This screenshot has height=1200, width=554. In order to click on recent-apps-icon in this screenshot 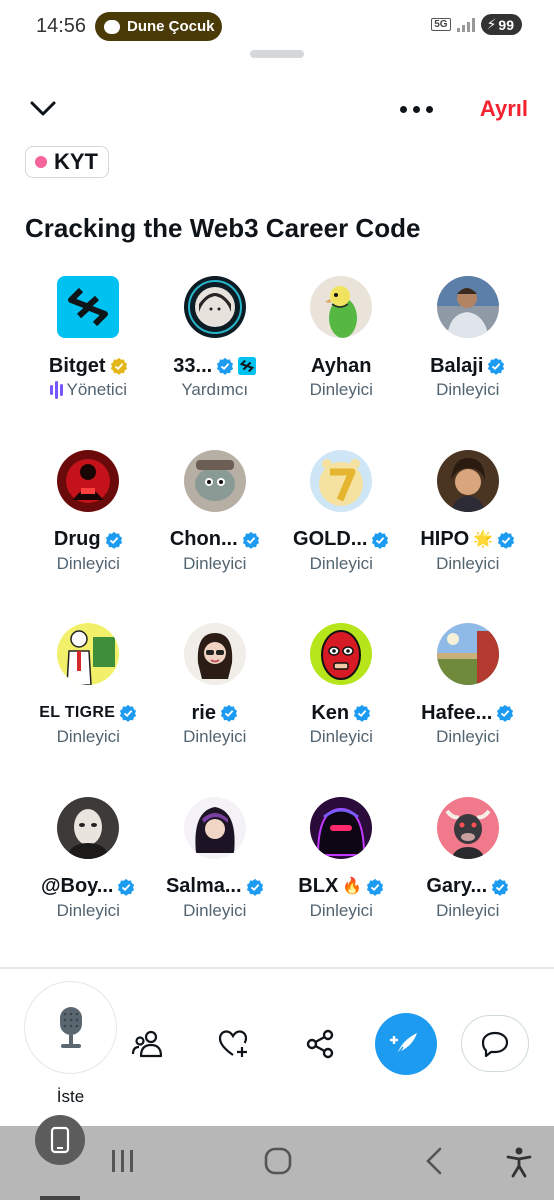, I will do `click(123, 1161)`.